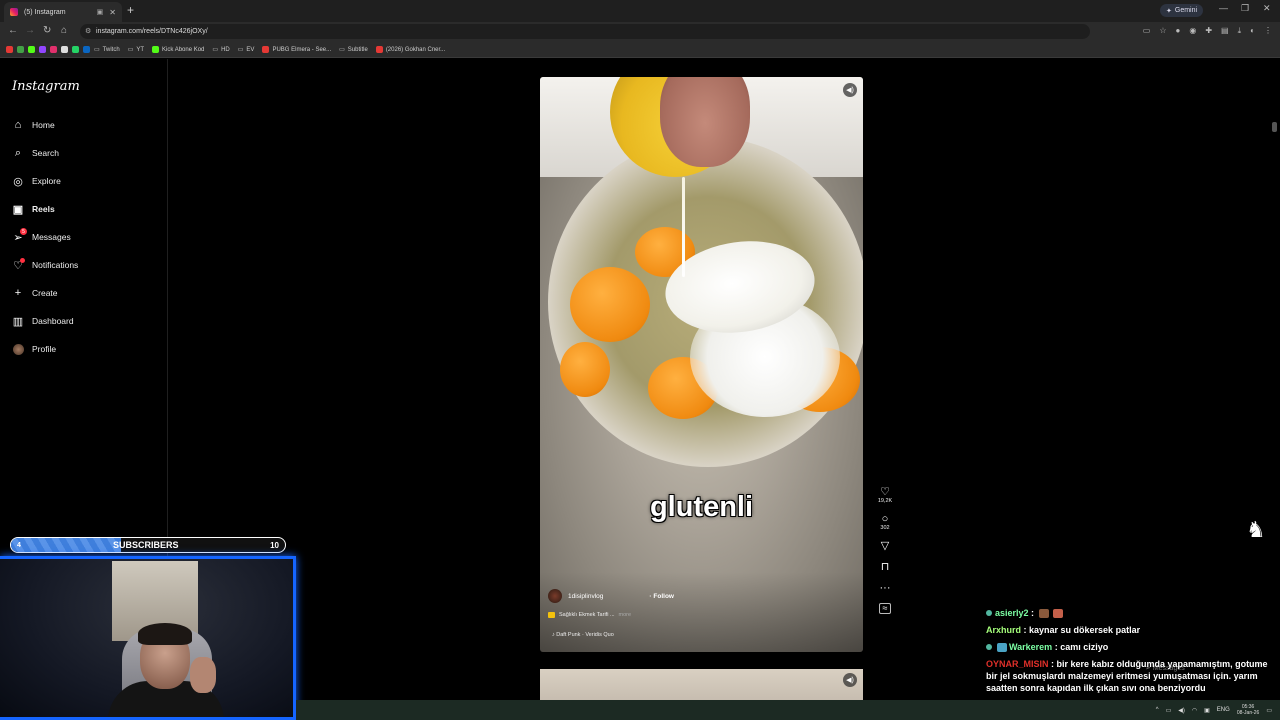 This screenshot has width=1280, height=720. I want to click on sidebar-item-messages: ➢ 5 Messages, so click(41, 236).